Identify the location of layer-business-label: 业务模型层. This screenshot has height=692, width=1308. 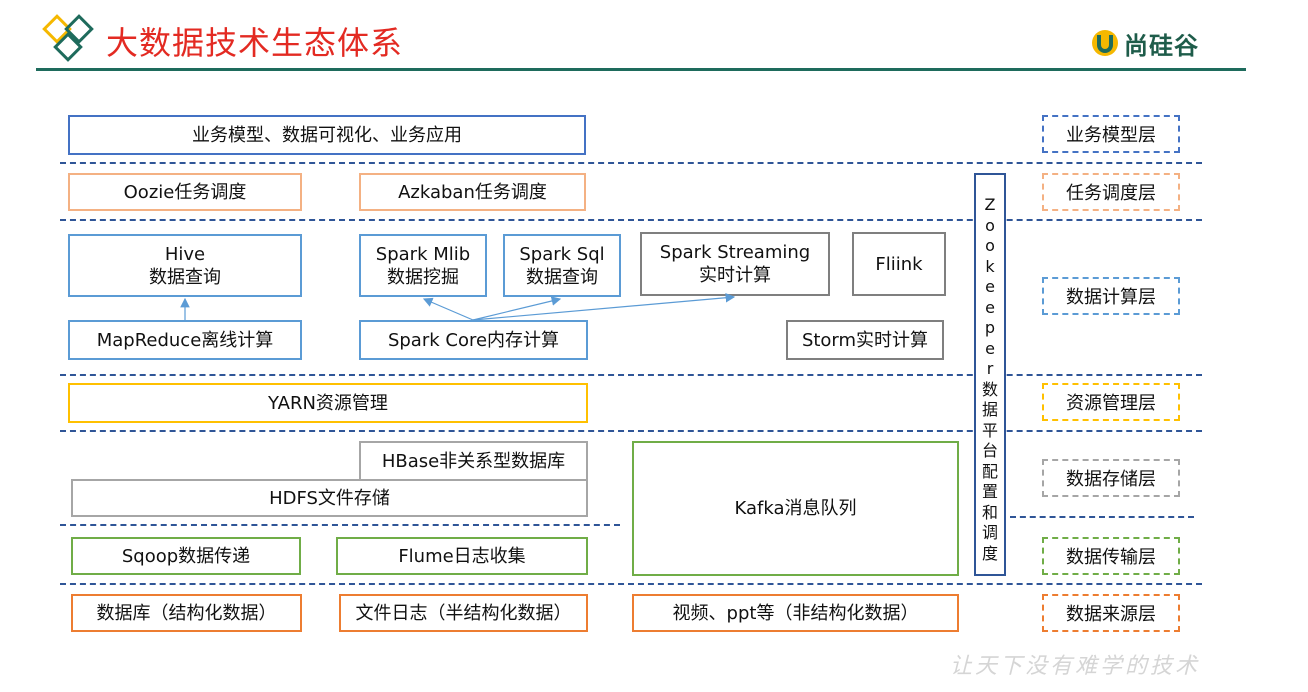
(1111, 135).